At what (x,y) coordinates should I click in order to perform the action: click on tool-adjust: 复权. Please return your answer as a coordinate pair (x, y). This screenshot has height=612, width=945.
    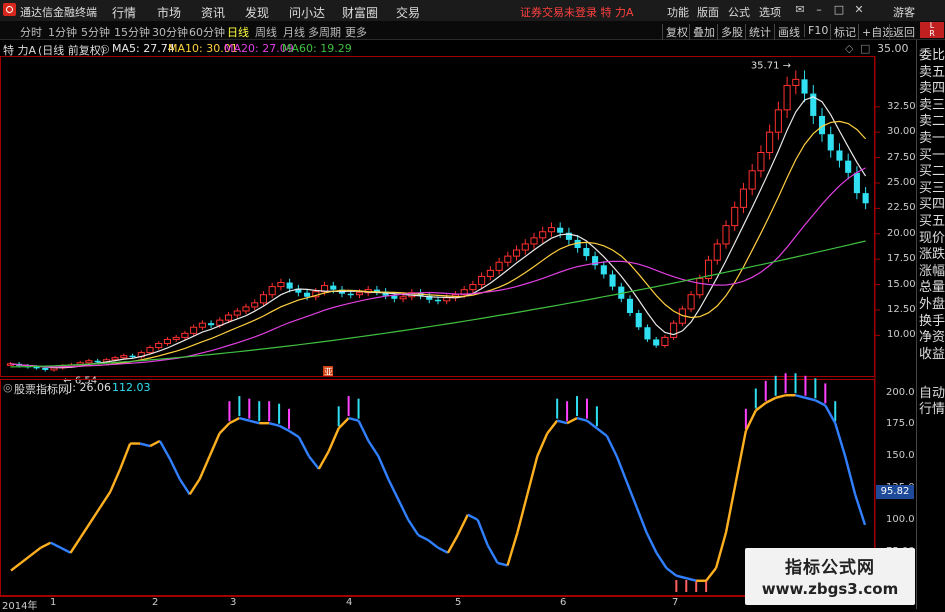
    Looking at the image, I should click on (675, 32).